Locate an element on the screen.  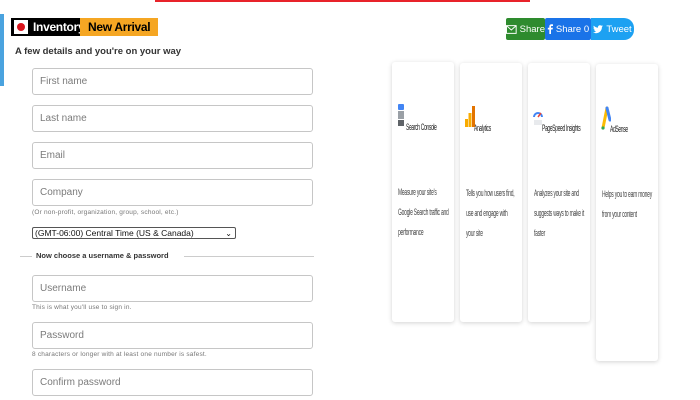
inventory-badge: Inventory is located at coordinates (51, 27).